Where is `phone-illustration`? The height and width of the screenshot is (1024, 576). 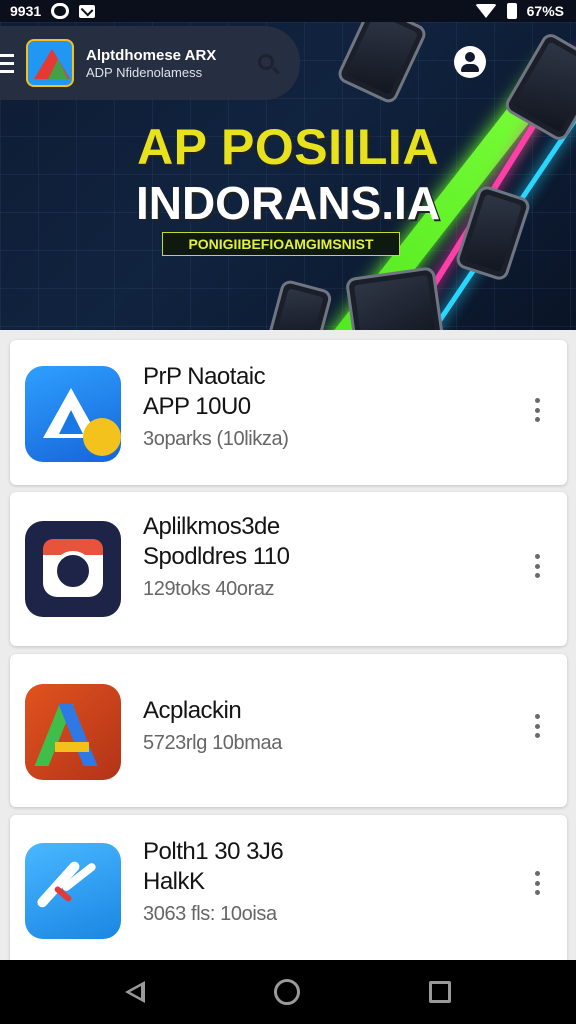 phone-illustration is located at coordinates (395, 298).